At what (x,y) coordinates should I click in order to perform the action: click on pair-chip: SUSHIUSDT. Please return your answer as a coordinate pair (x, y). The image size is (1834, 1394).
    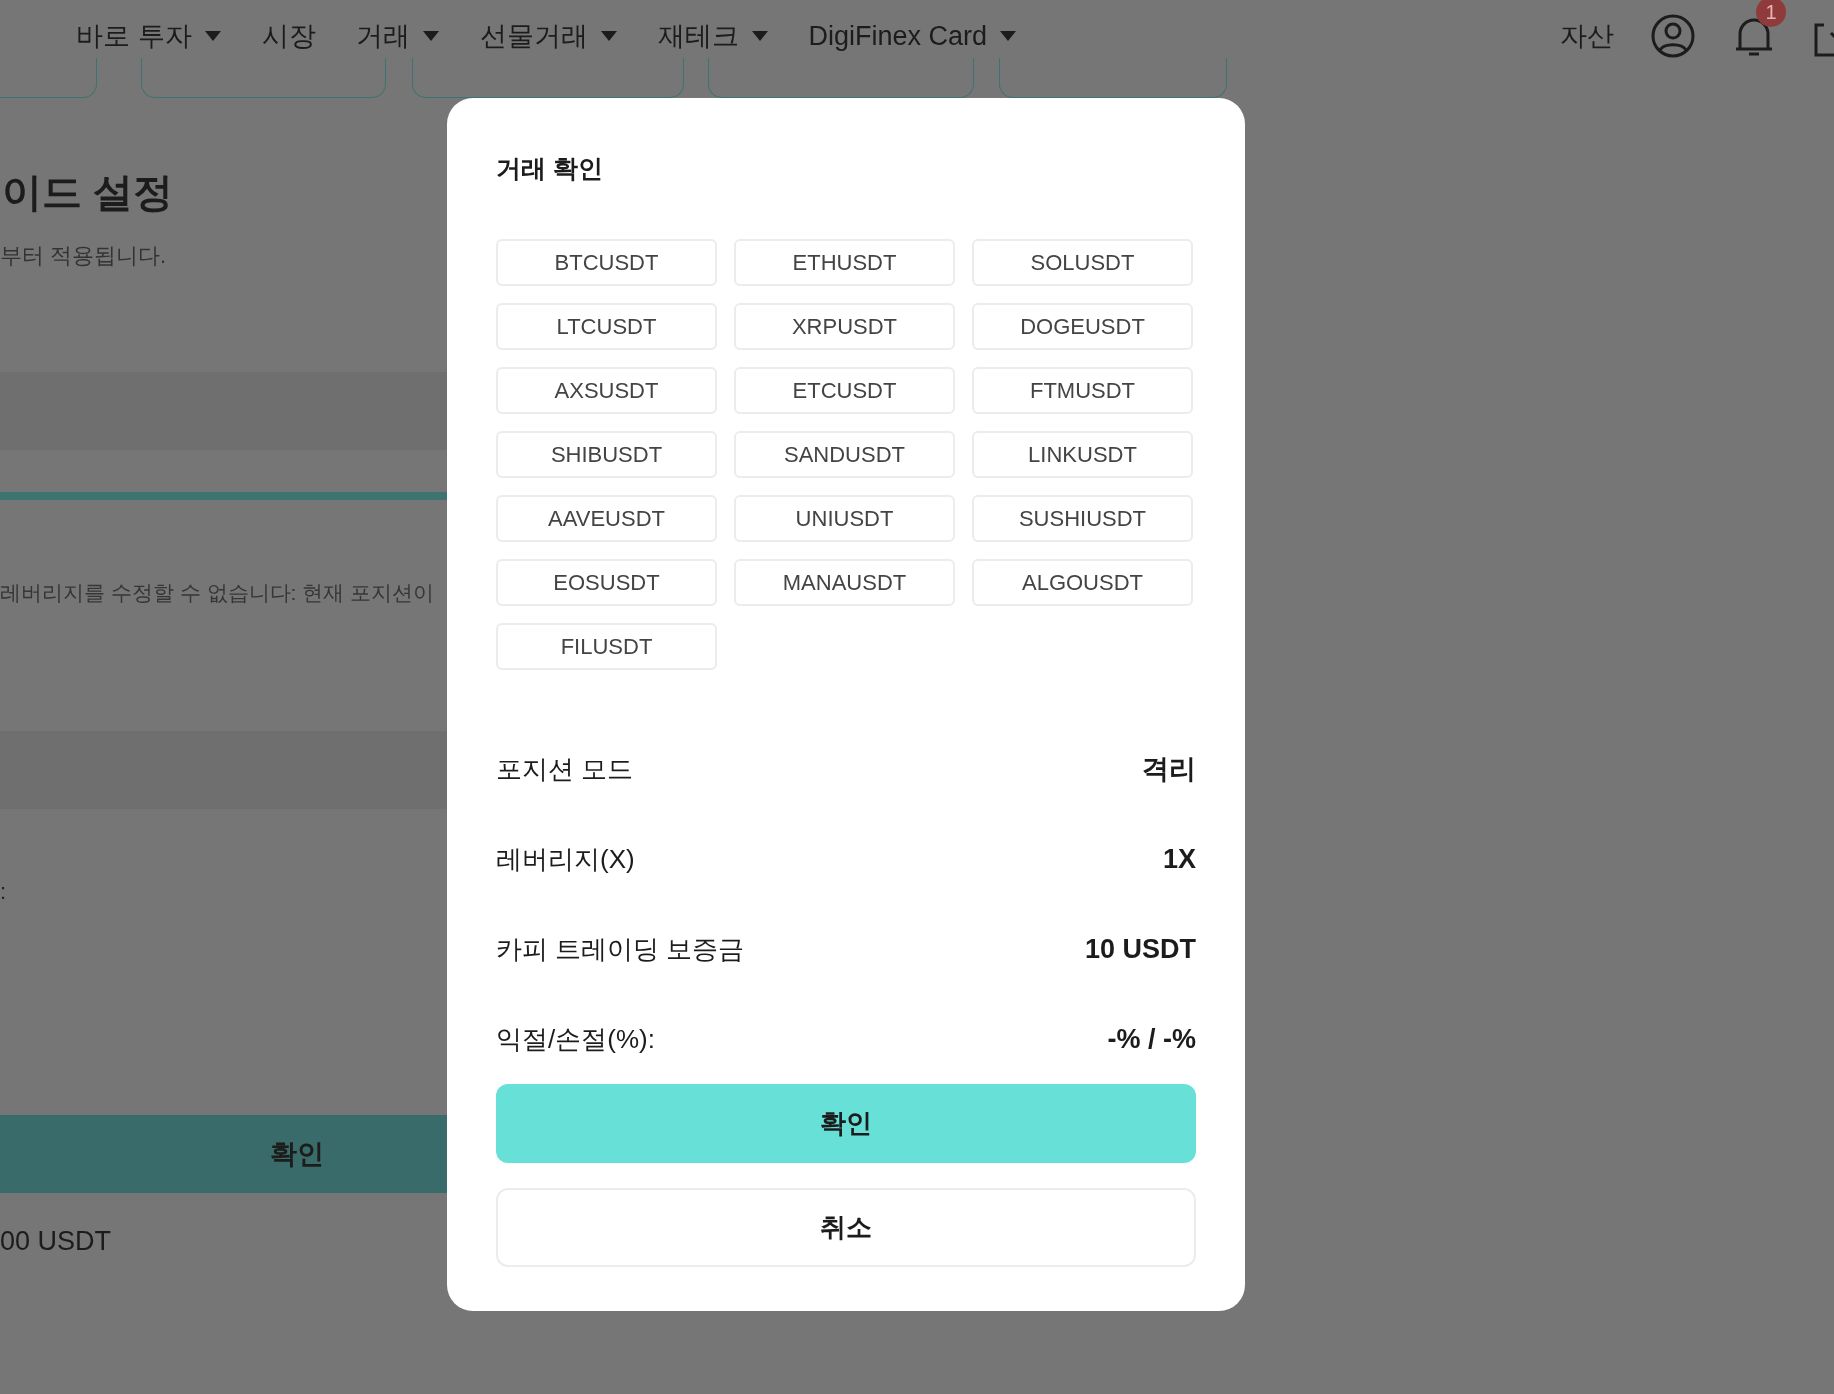
    Looking at the image, I should click on (1082, 518).